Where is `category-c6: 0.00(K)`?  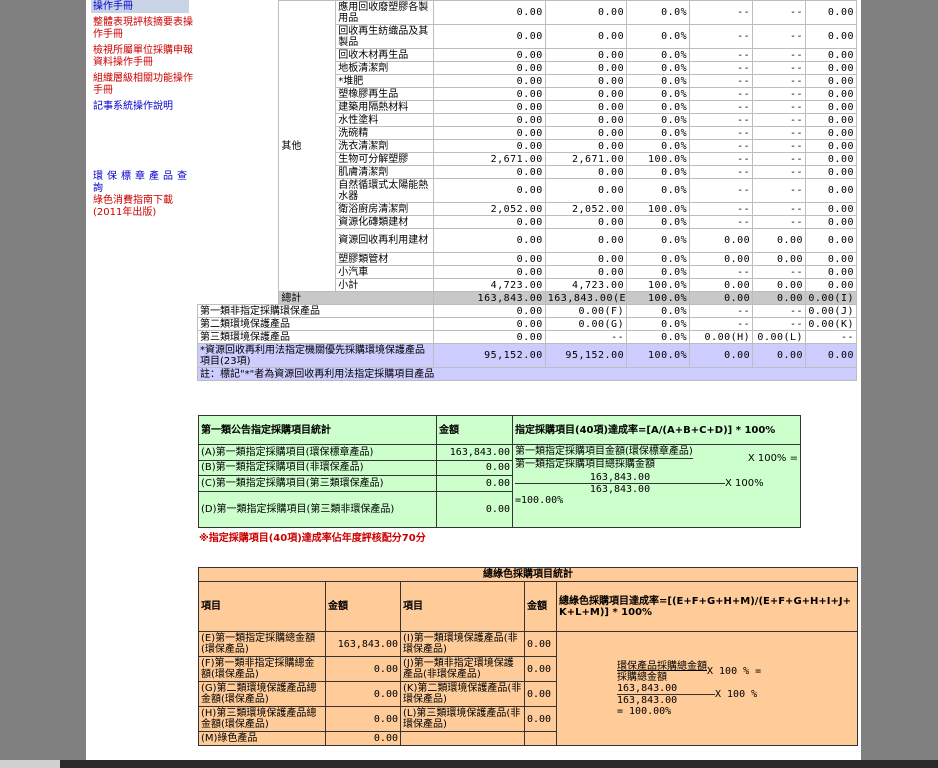 category-c6: 0.00(K) is located at coordinates (831, 324).